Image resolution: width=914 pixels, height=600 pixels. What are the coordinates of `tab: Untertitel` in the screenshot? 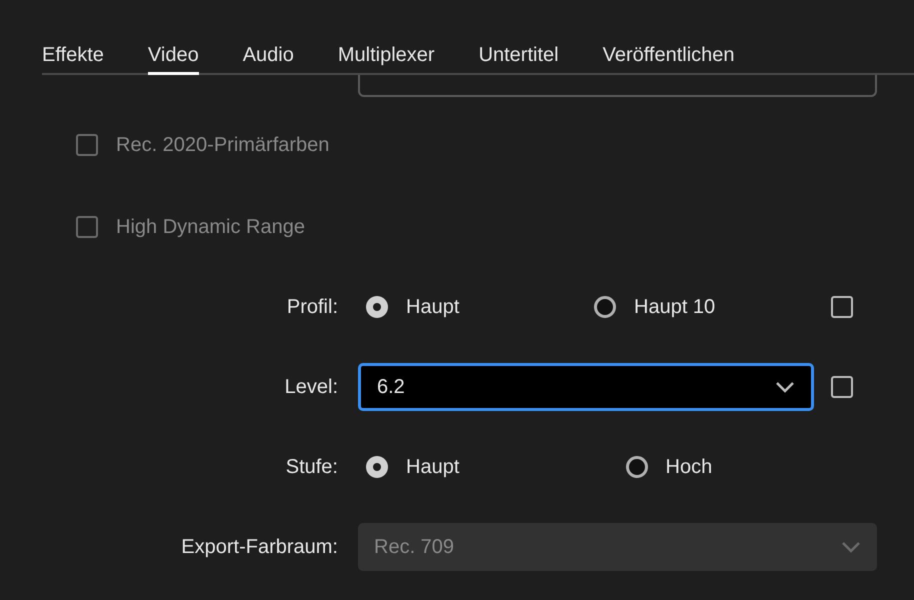 It's located at (518, 56).